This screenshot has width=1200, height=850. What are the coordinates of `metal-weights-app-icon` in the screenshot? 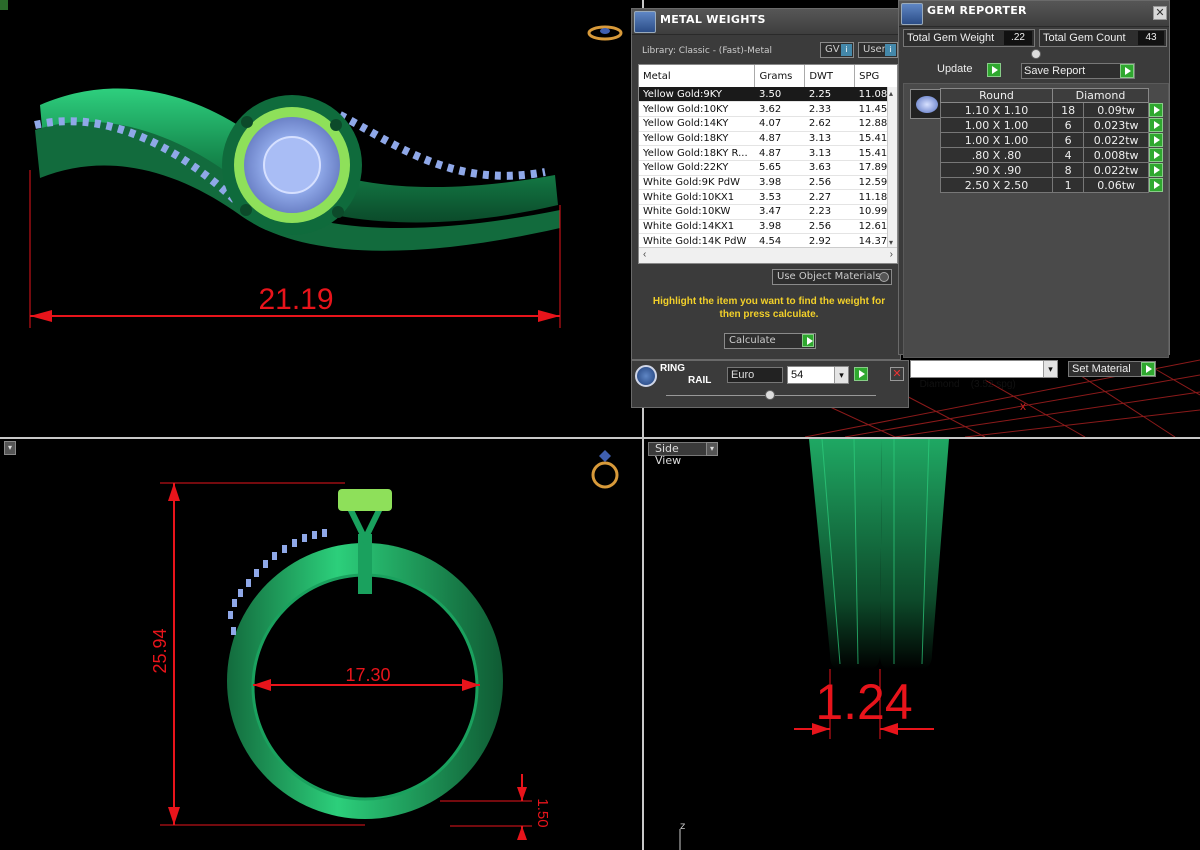 It's located at (645, 22).